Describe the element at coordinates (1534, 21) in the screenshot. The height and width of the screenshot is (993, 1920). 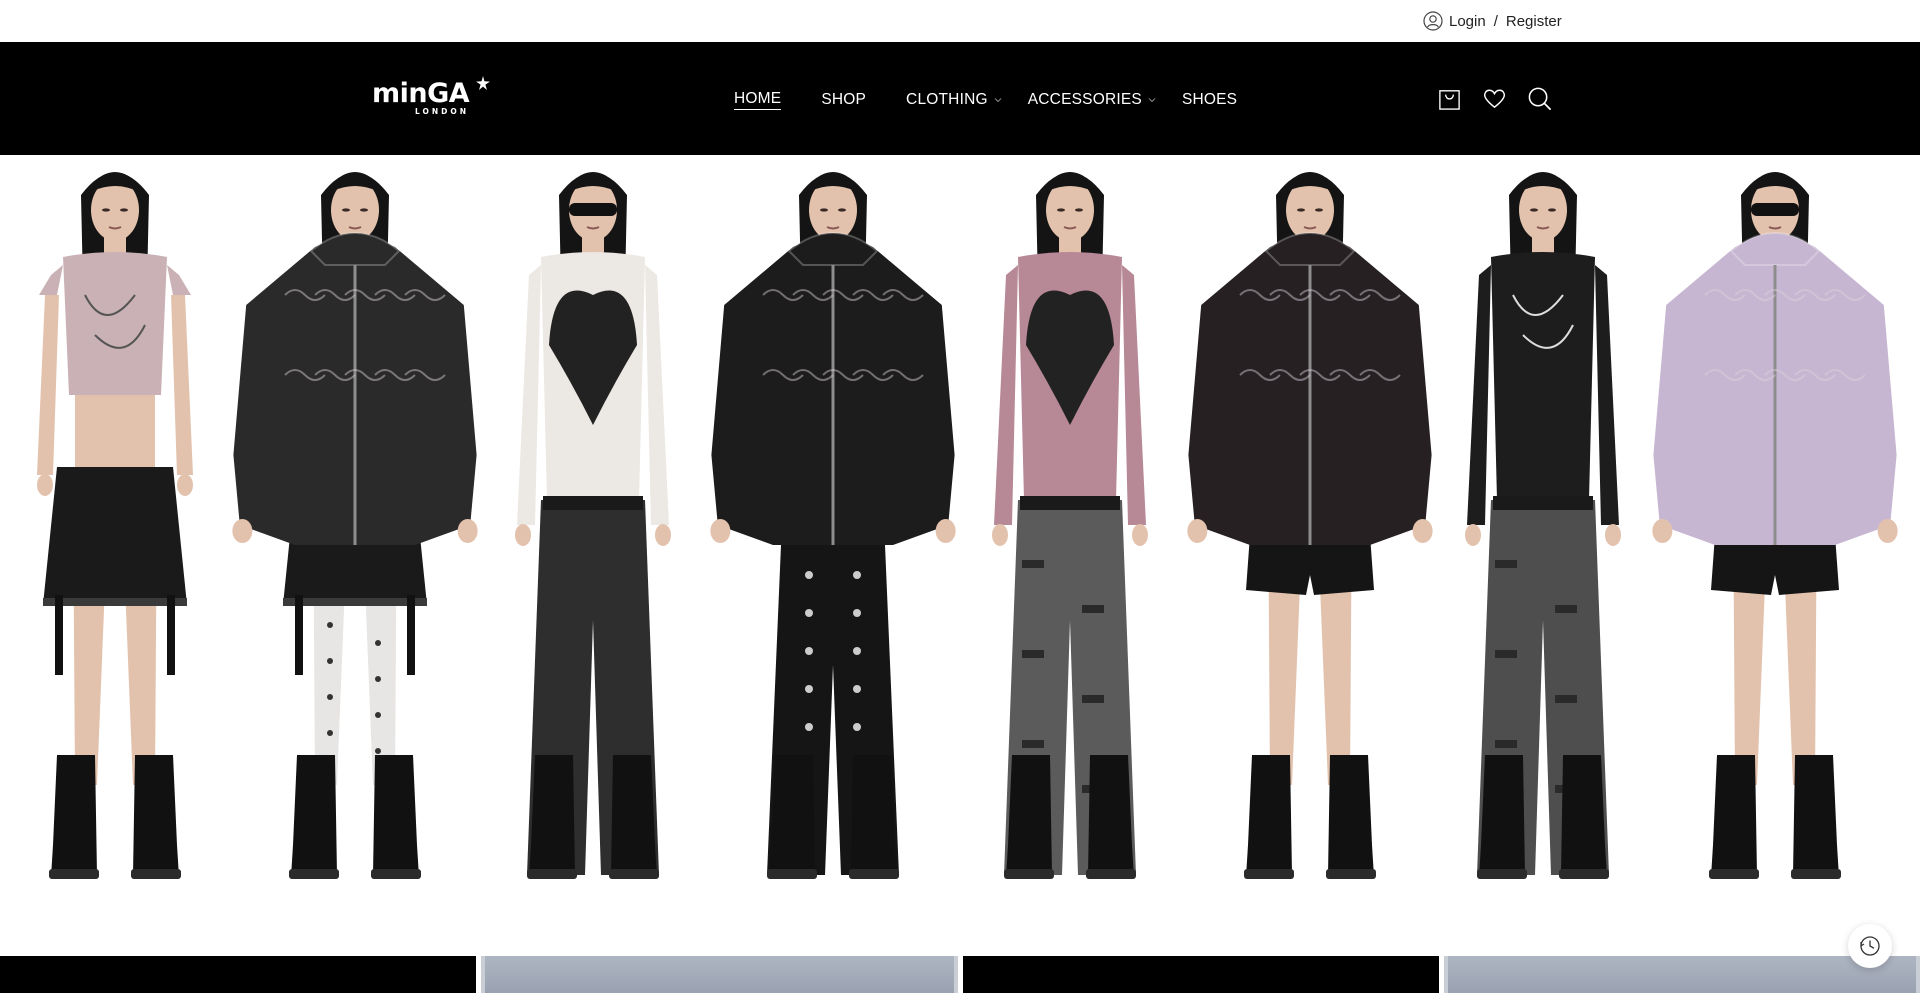
I see `register-label: Register` at that location.